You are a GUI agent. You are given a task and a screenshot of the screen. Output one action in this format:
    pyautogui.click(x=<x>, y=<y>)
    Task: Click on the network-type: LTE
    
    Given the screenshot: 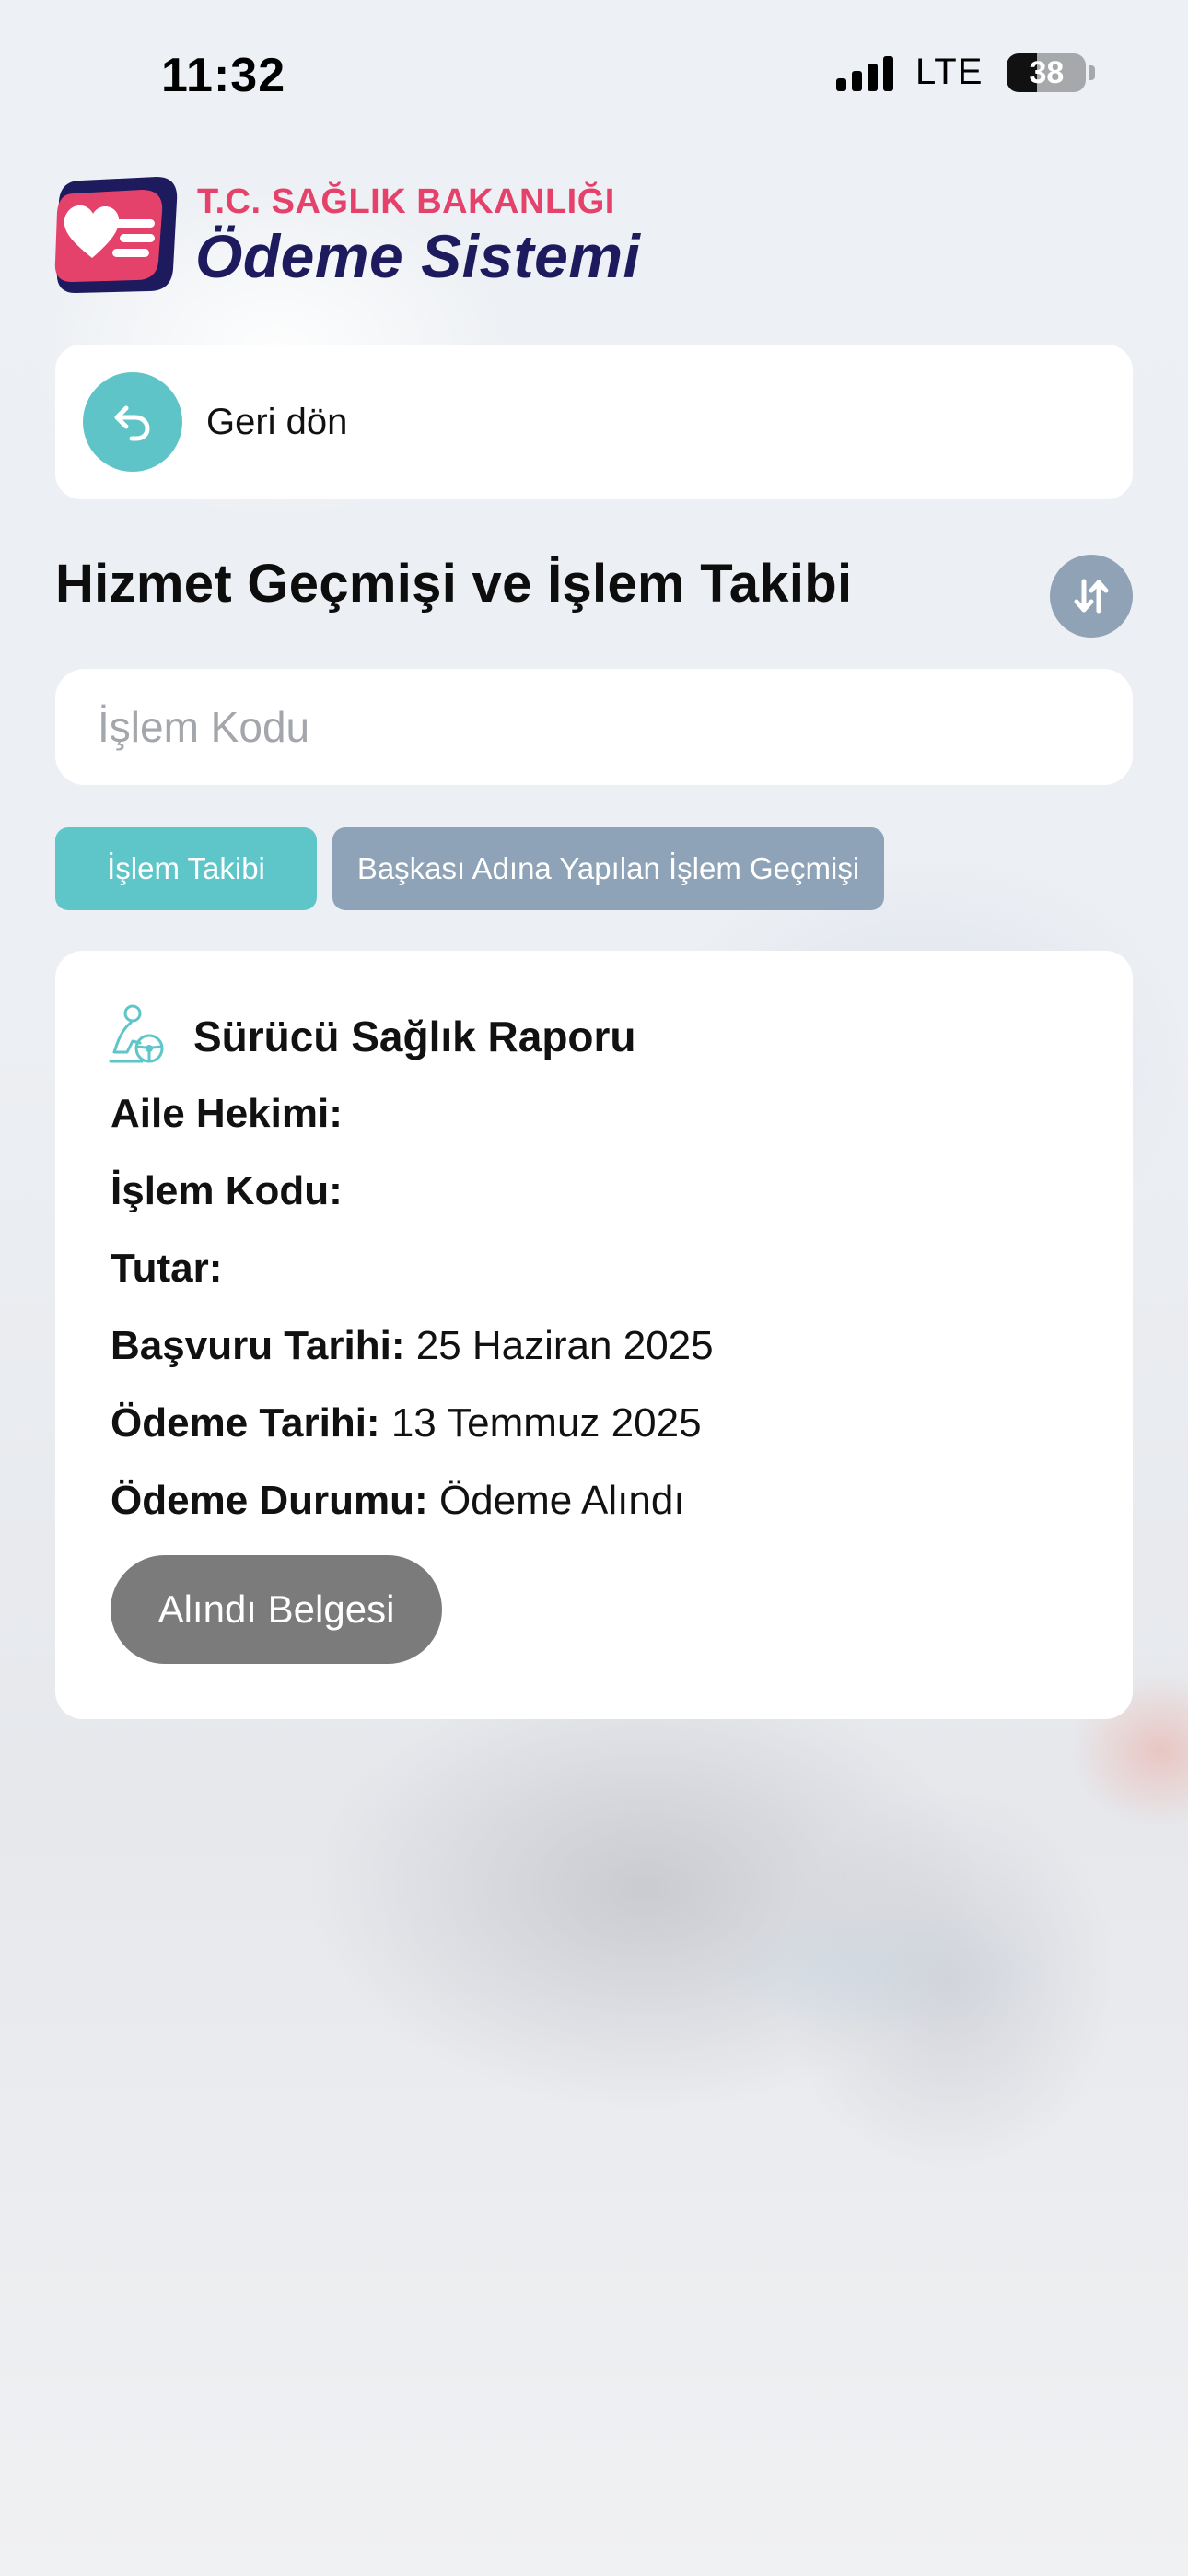 What is the action you would take?
    pyautogui.click(x=949, y=72)
    